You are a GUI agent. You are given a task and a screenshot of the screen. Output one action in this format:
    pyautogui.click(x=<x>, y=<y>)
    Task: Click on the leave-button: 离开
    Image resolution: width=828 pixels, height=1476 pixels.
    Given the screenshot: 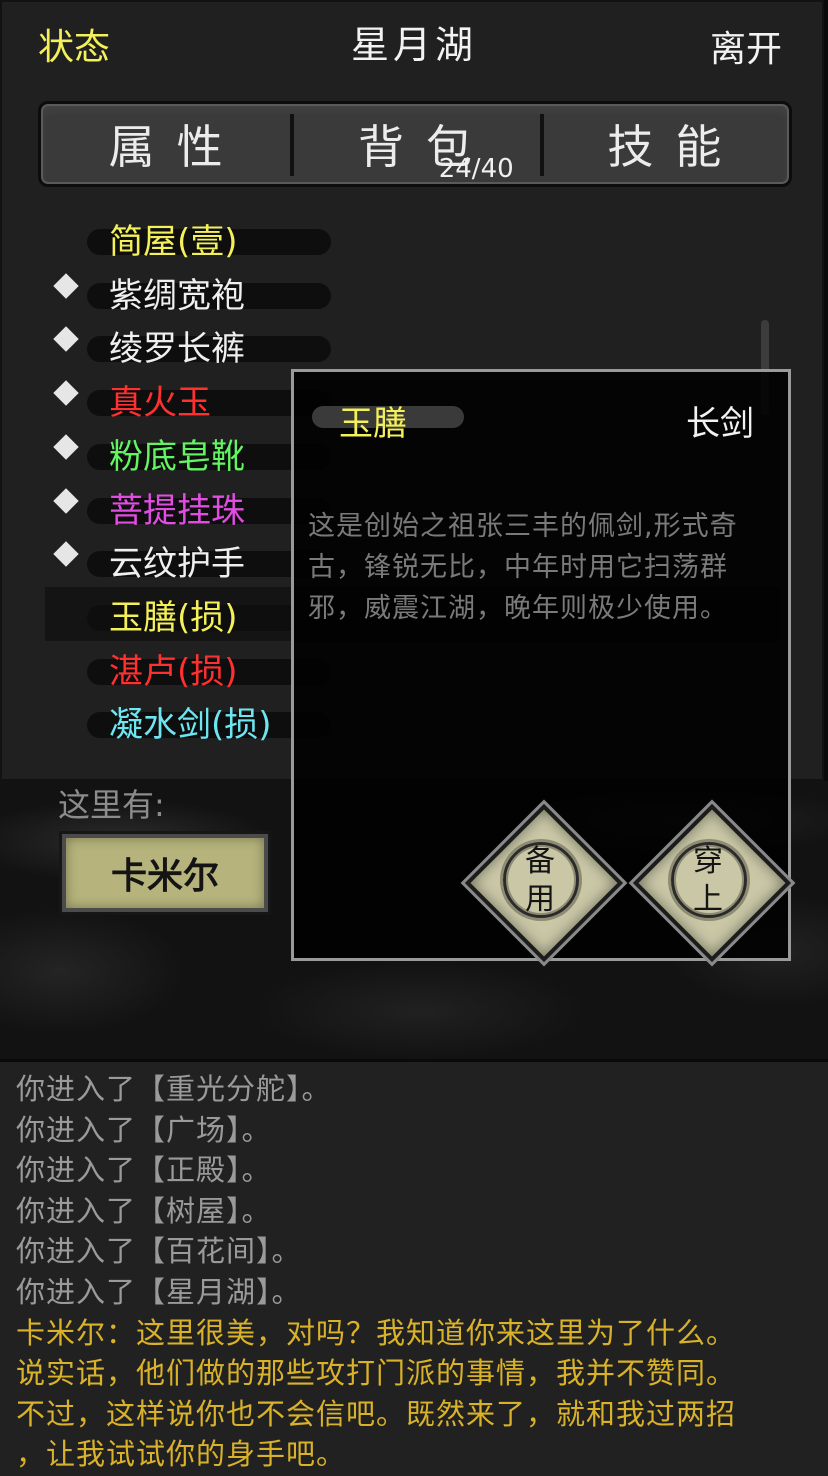 What is the action you would take?
    pyautogui.click(x=746, y=46)
    